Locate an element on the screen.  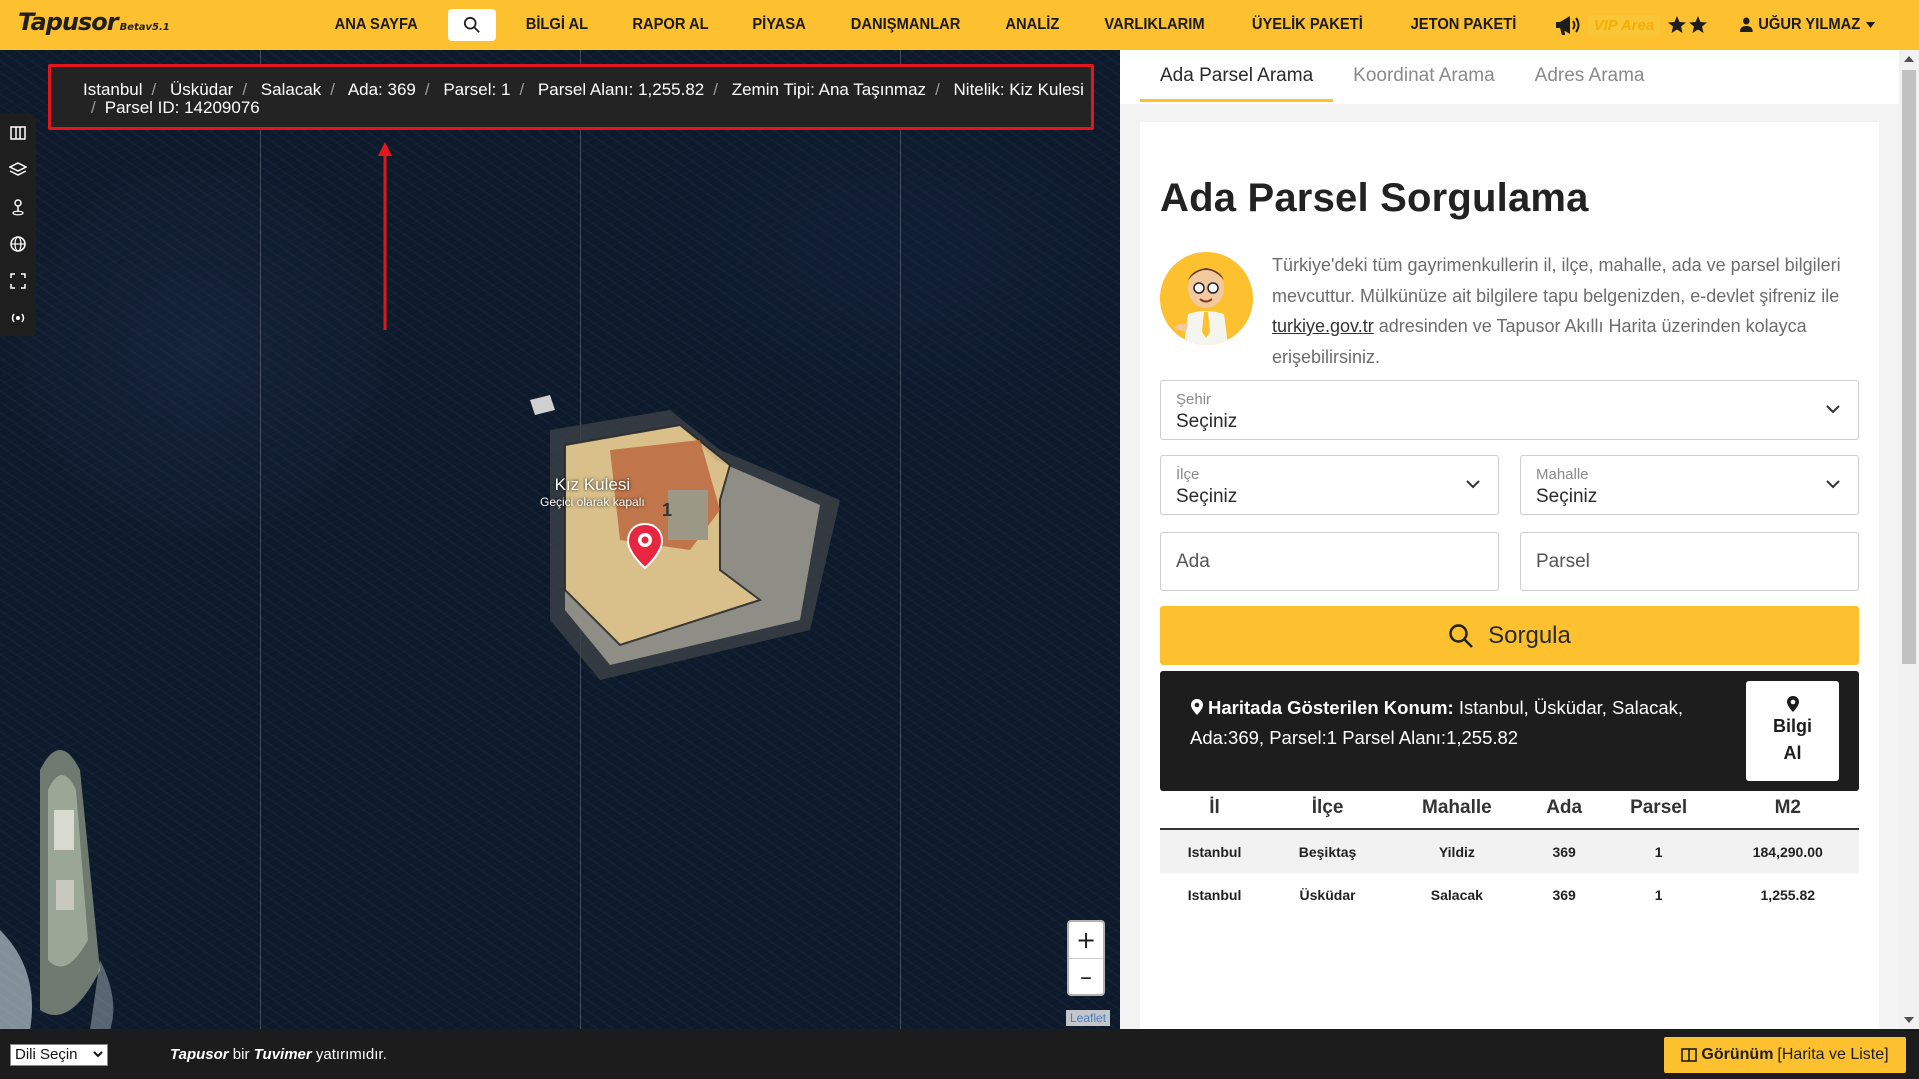
megaphone-icon is located at coordinates (1567, 25).